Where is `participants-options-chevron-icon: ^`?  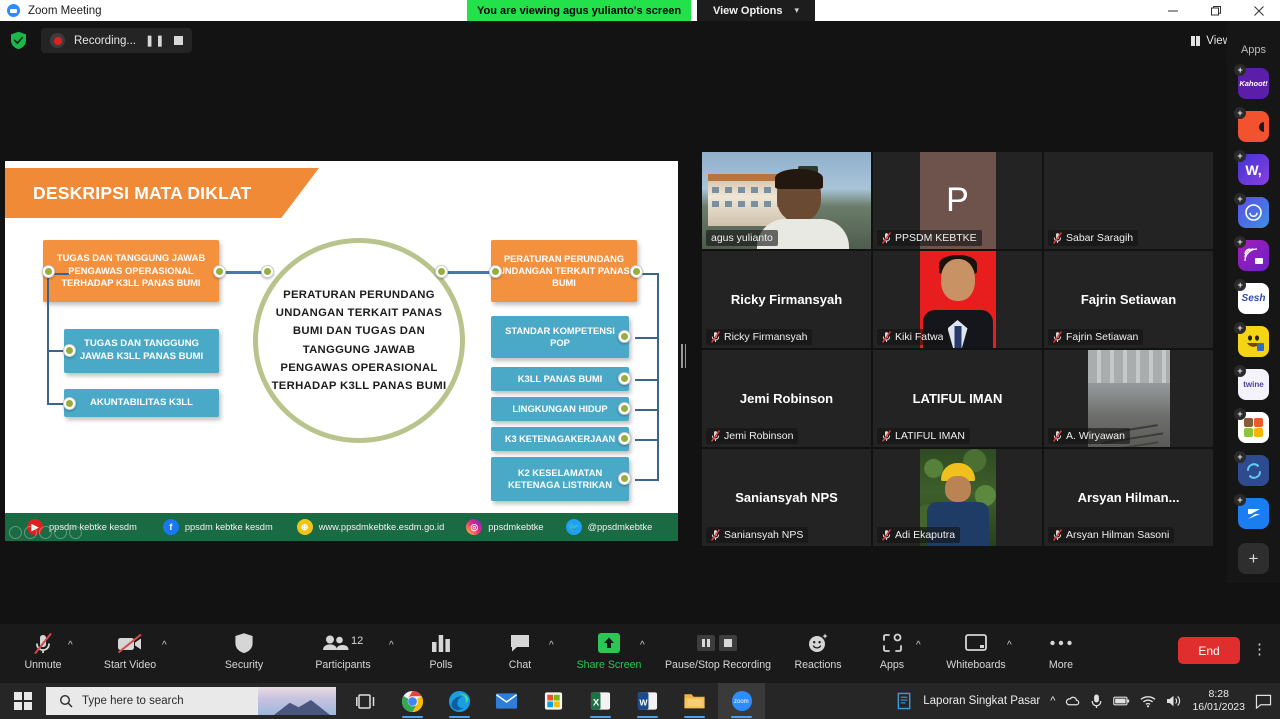
participants-options-chevron-icon: ^ is located at coordinates (391, 645).